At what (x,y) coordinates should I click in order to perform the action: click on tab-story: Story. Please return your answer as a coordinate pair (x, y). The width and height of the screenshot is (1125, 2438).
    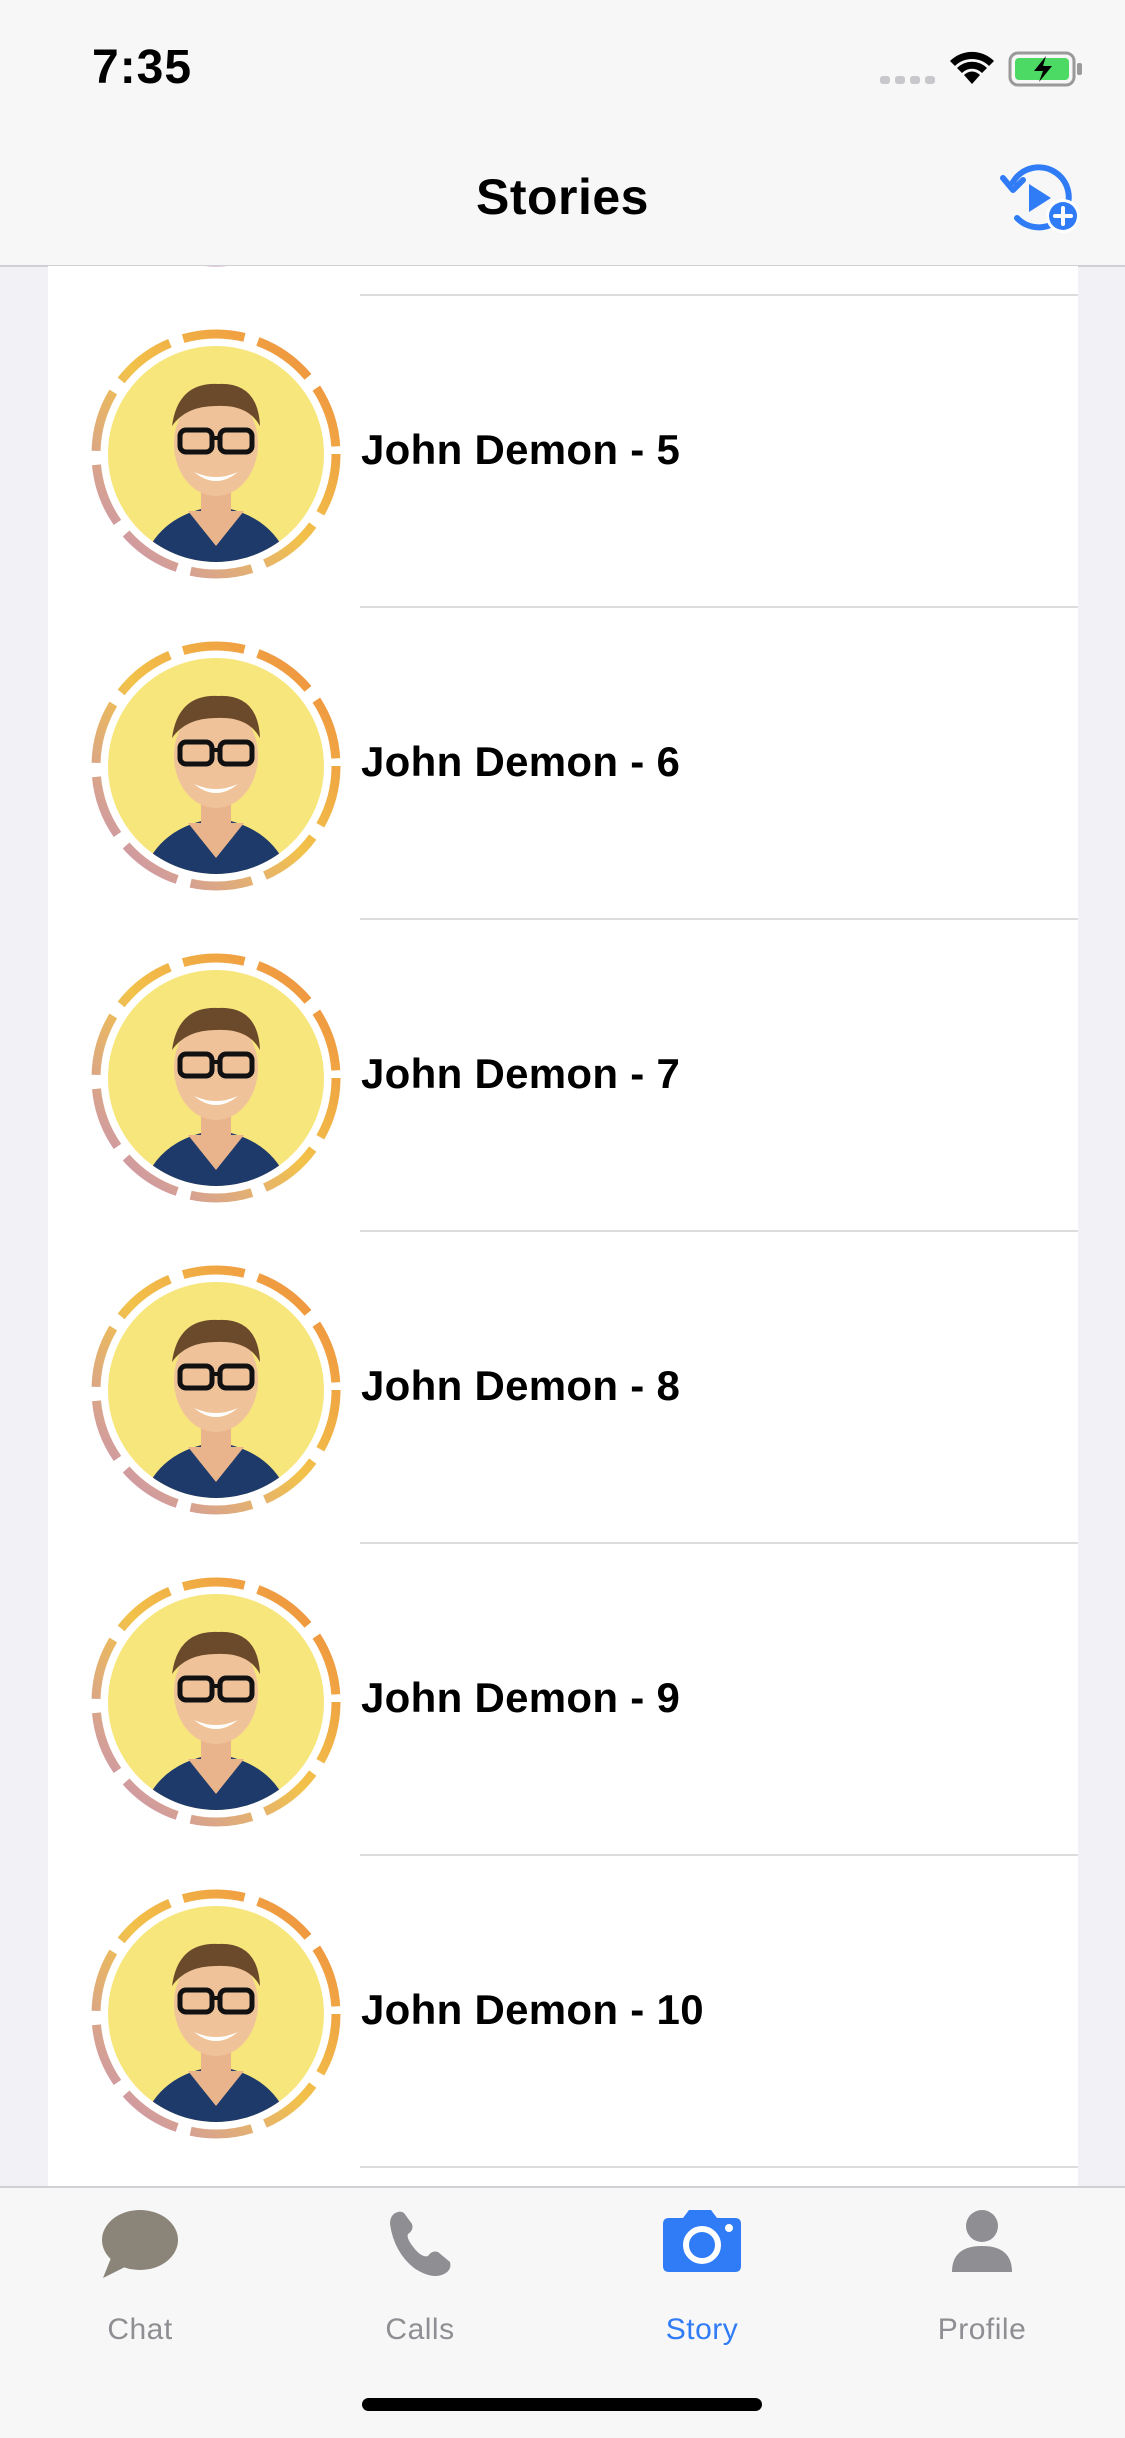
    Looking at the image, I should click on (702, 2278).